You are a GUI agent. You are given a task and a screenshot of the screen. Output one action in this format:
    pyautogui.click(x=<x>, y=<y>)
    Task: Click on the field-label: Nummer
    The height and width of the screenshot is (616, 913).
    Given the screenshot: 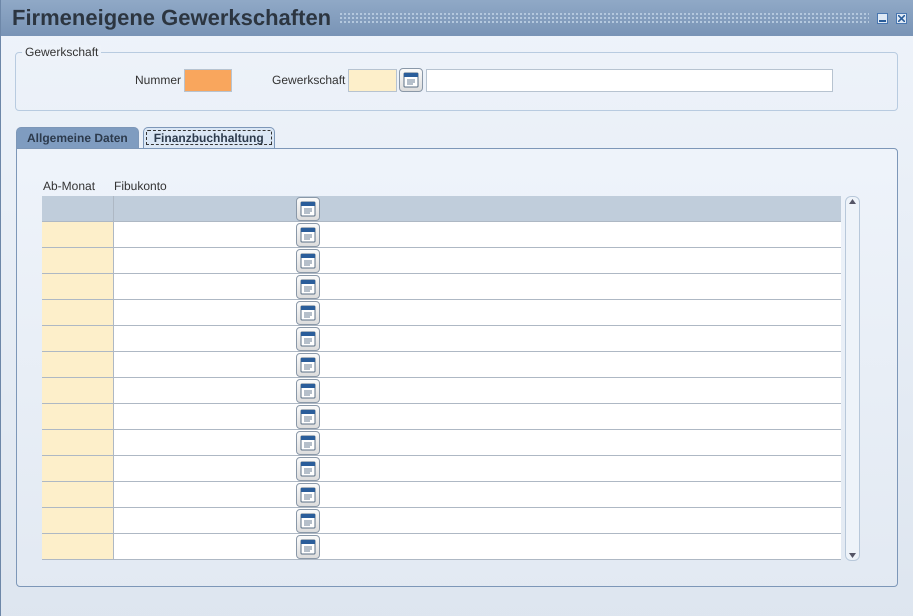 What is the action you would take?
    pyautogui.click(x=158, y=80)
    